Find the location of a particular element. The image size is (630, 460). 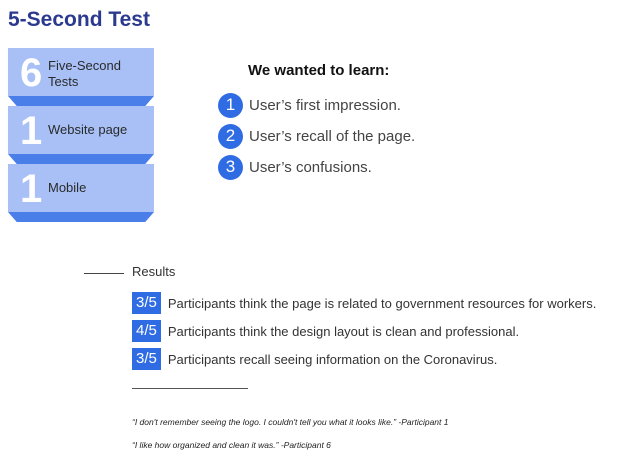

results-label: Results is located at coordinates (154, 271).